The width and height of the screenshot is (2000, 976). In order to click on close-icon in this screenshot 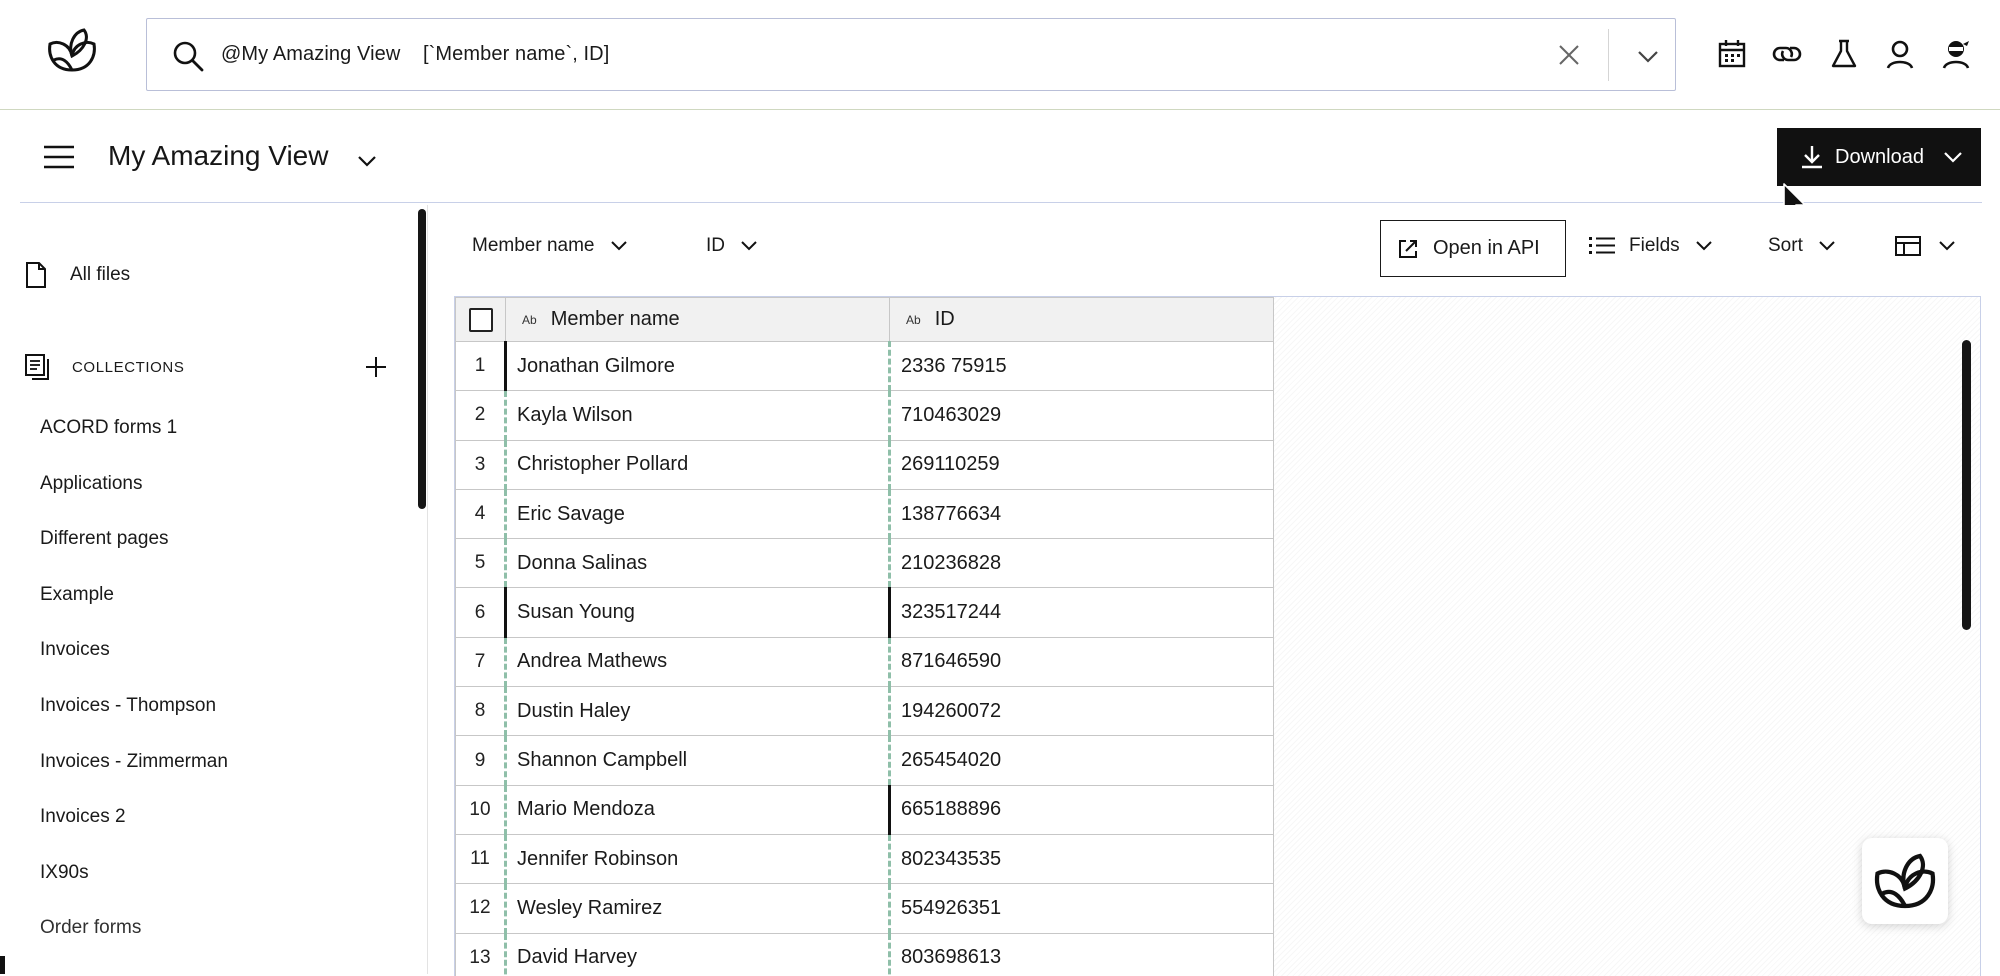, I will do `click(1569, 55)`.